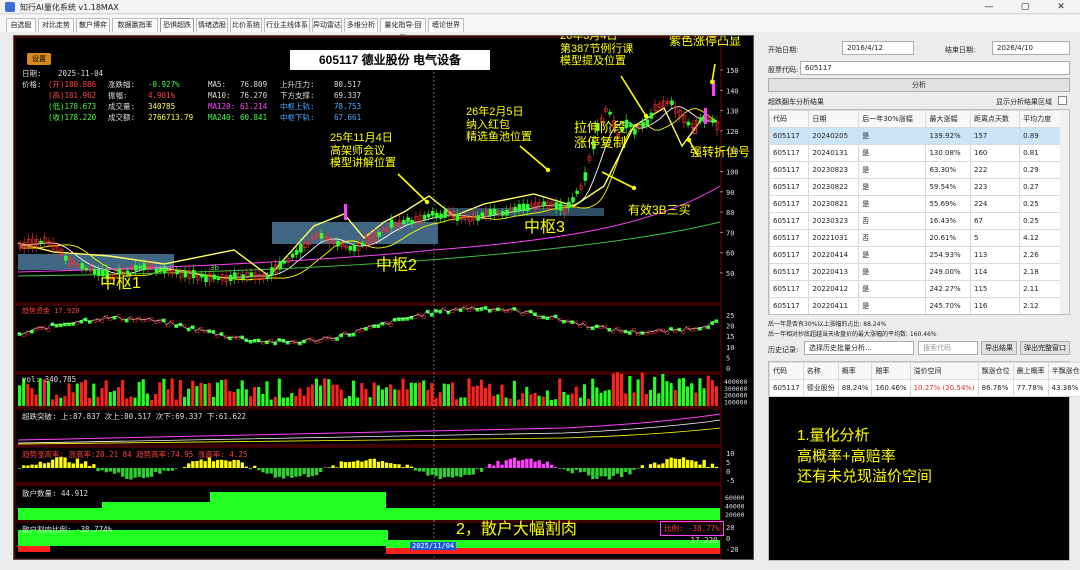  Describe the element at coordinates (403, 30) in the screenshot. I see `tab-10: 量化指导·回测` at that location.